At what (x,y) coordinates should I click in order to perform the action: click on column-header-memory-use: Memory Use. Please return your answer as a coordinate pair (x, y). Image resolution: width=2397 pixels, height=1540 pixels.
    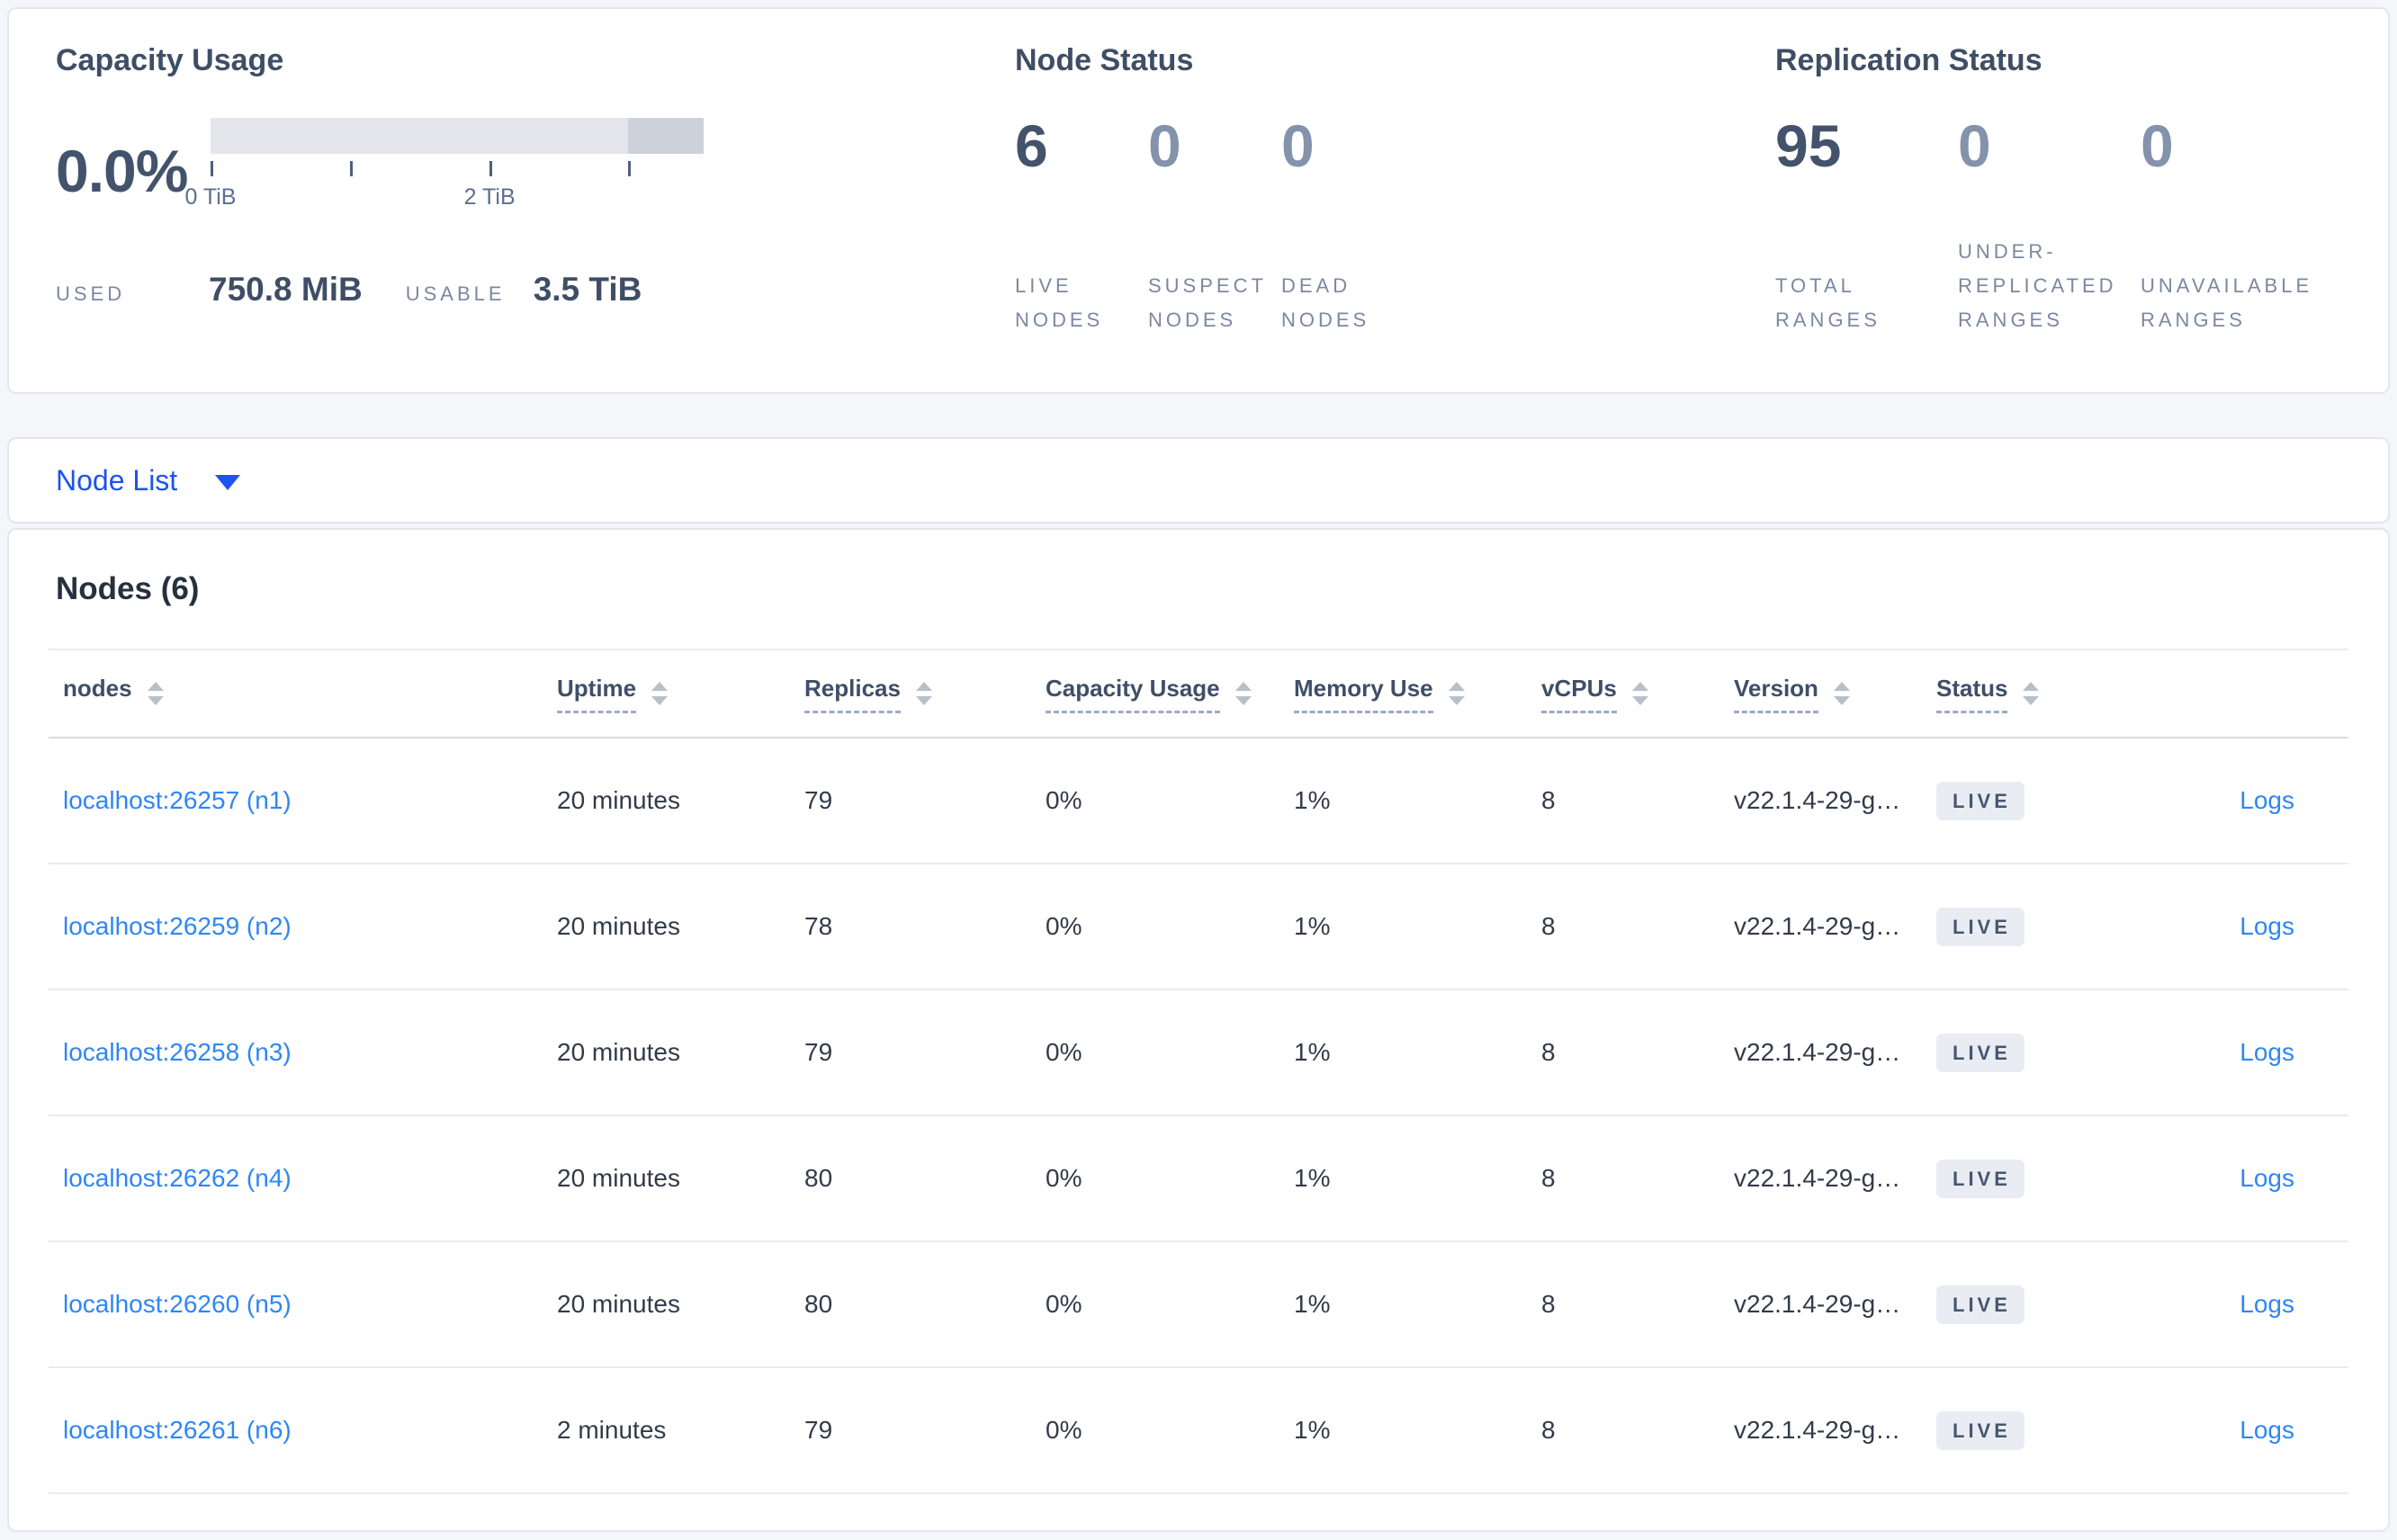
    Looking at the image, I should click on (1417, 694).